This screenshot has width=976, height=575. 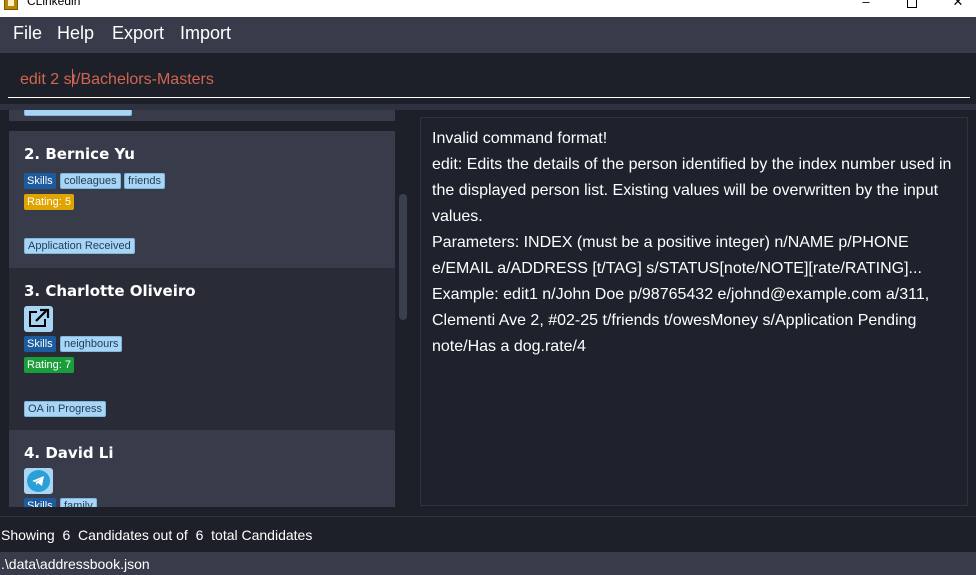 I want to click on command-input: edit 2 st/Bachelors-Masters, so click(x=489, y=78).